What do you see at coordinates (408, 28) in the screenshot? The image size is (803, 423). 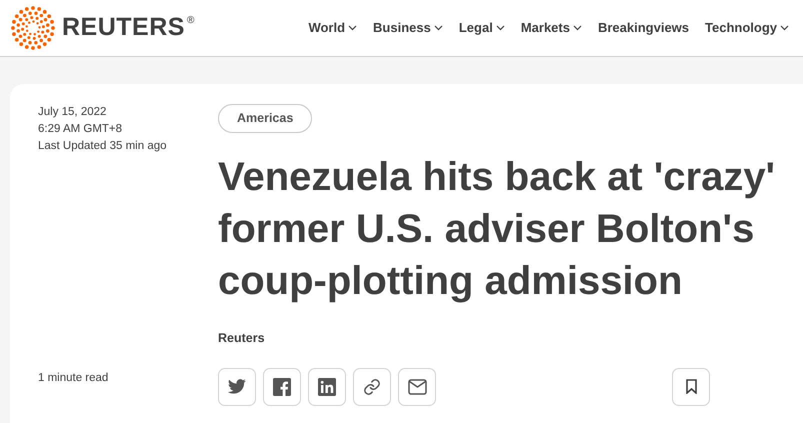 I see `nav-link: Business` at bounding box center [408, 28].